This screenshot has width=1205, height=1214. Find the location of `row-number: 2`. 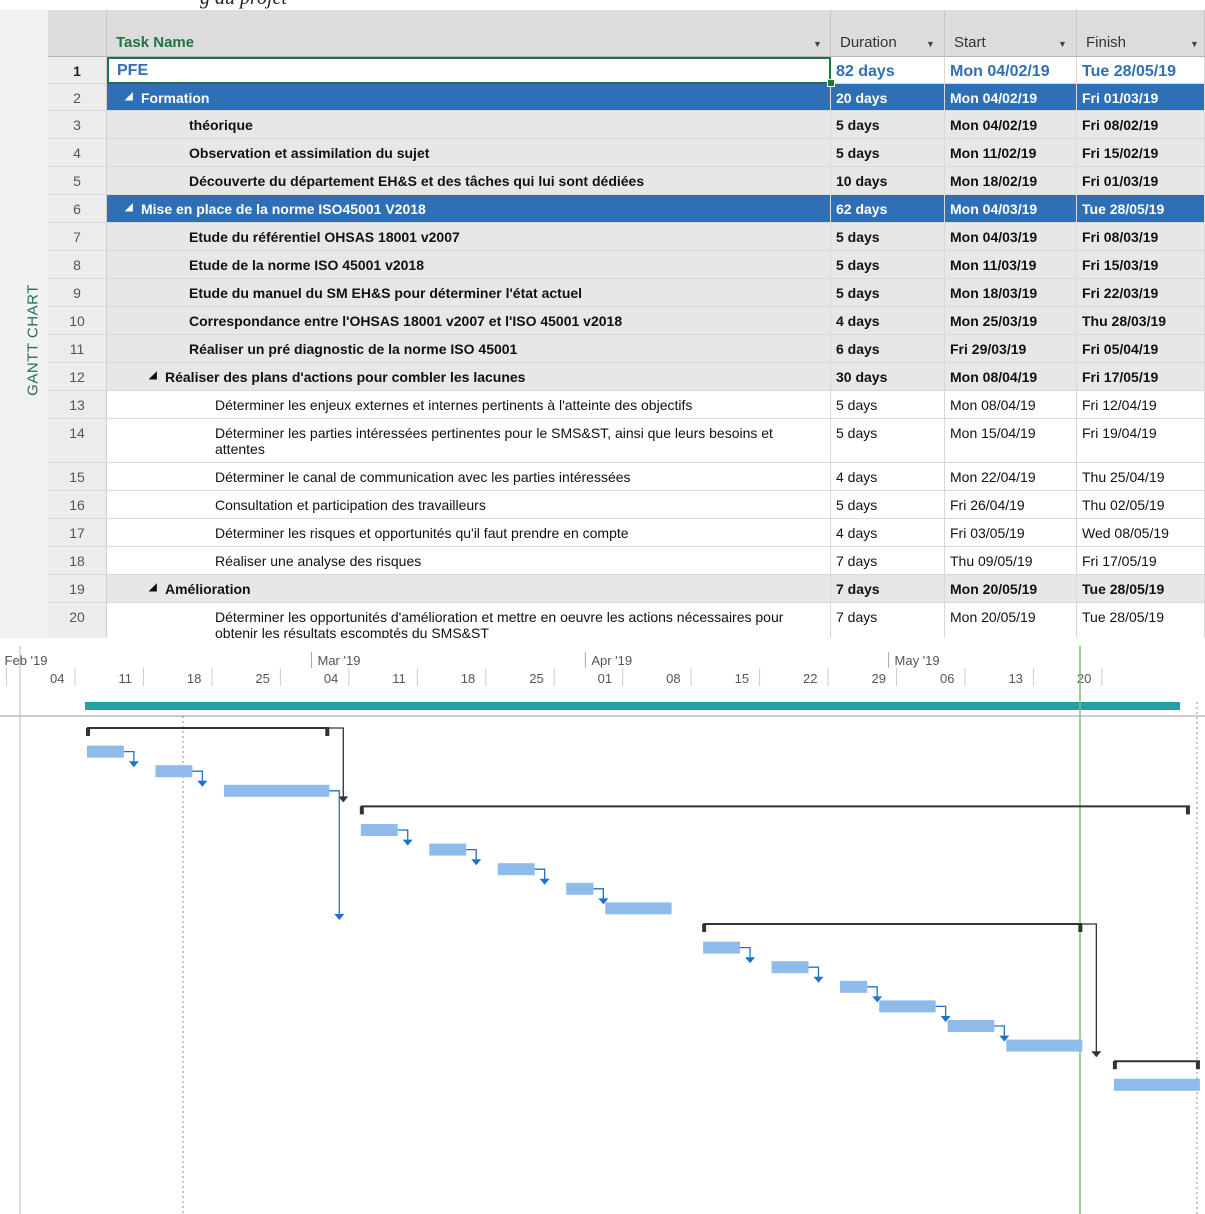

row-number: 2 is located at coordinates (77, 97).